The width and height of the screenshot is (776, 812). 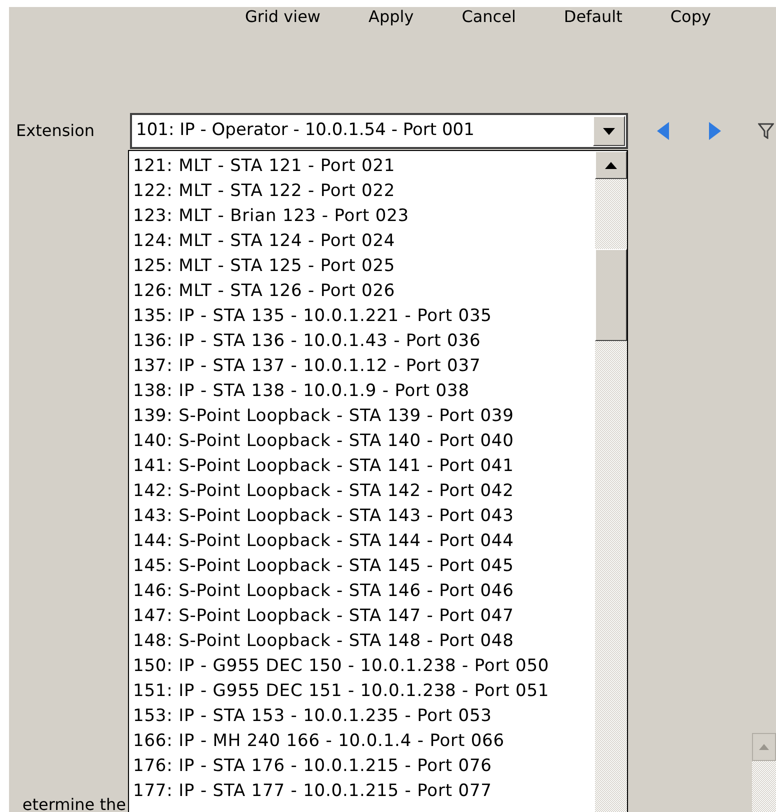 I want to click on dropdown-option: 123: MLT - Brian 123 - Port 023, so click(x=364, y=216).